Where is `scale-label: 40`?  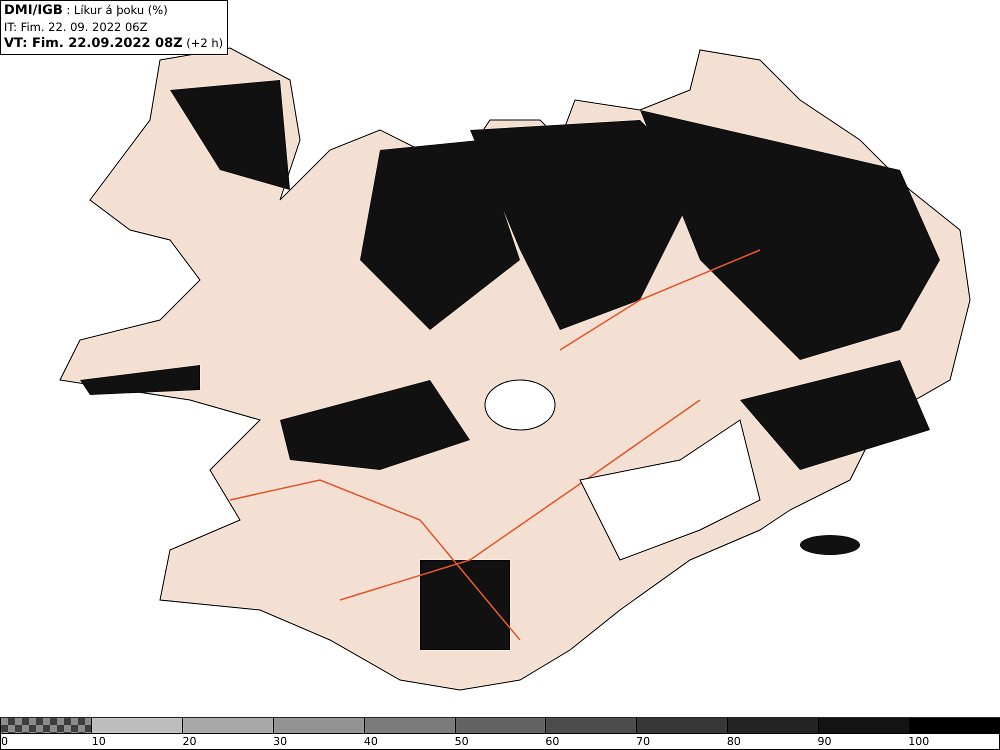
scale-label: 40 is located at coordinates (371, 741).